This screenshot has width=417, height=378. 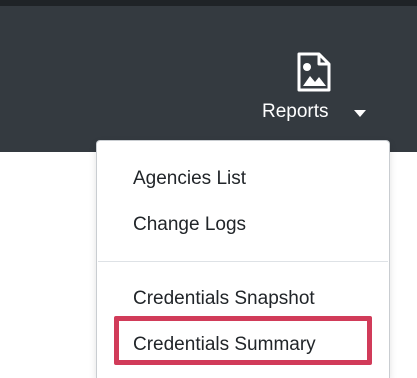 I want to click on dropdown-divider, so click(x=243, y=261).